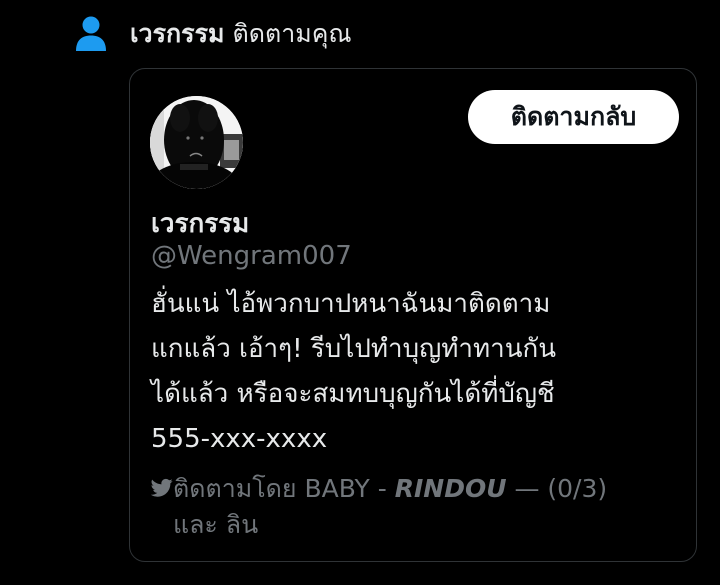  What do you see at coordinates (216, 524) in the screenshot?
I see `followed-by-line-2: และ ลิน` at bounding box center [216, 524].